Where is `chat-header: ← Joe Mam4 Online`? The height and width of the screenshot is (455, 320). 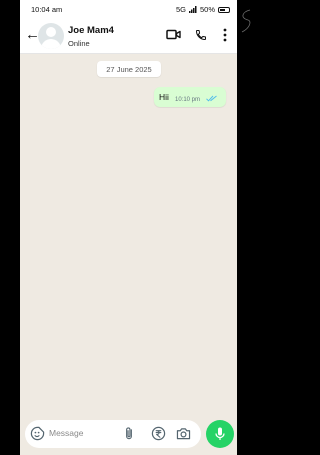 chat-header: ← Joe Mam4 Online is located at coordinates (128, 36).